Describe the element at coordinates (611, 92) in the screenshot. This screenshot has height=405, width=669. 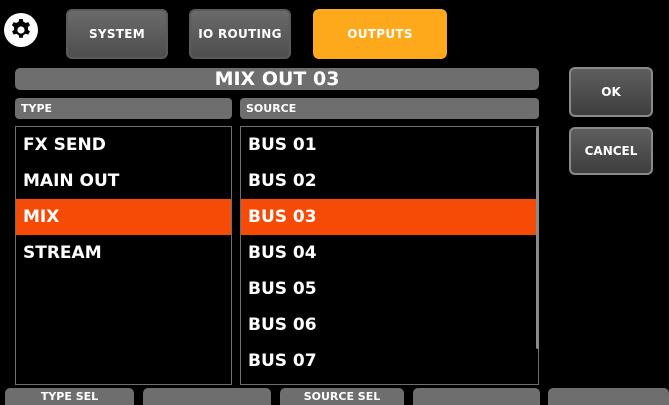
I see `ok-button: OK` at that location.